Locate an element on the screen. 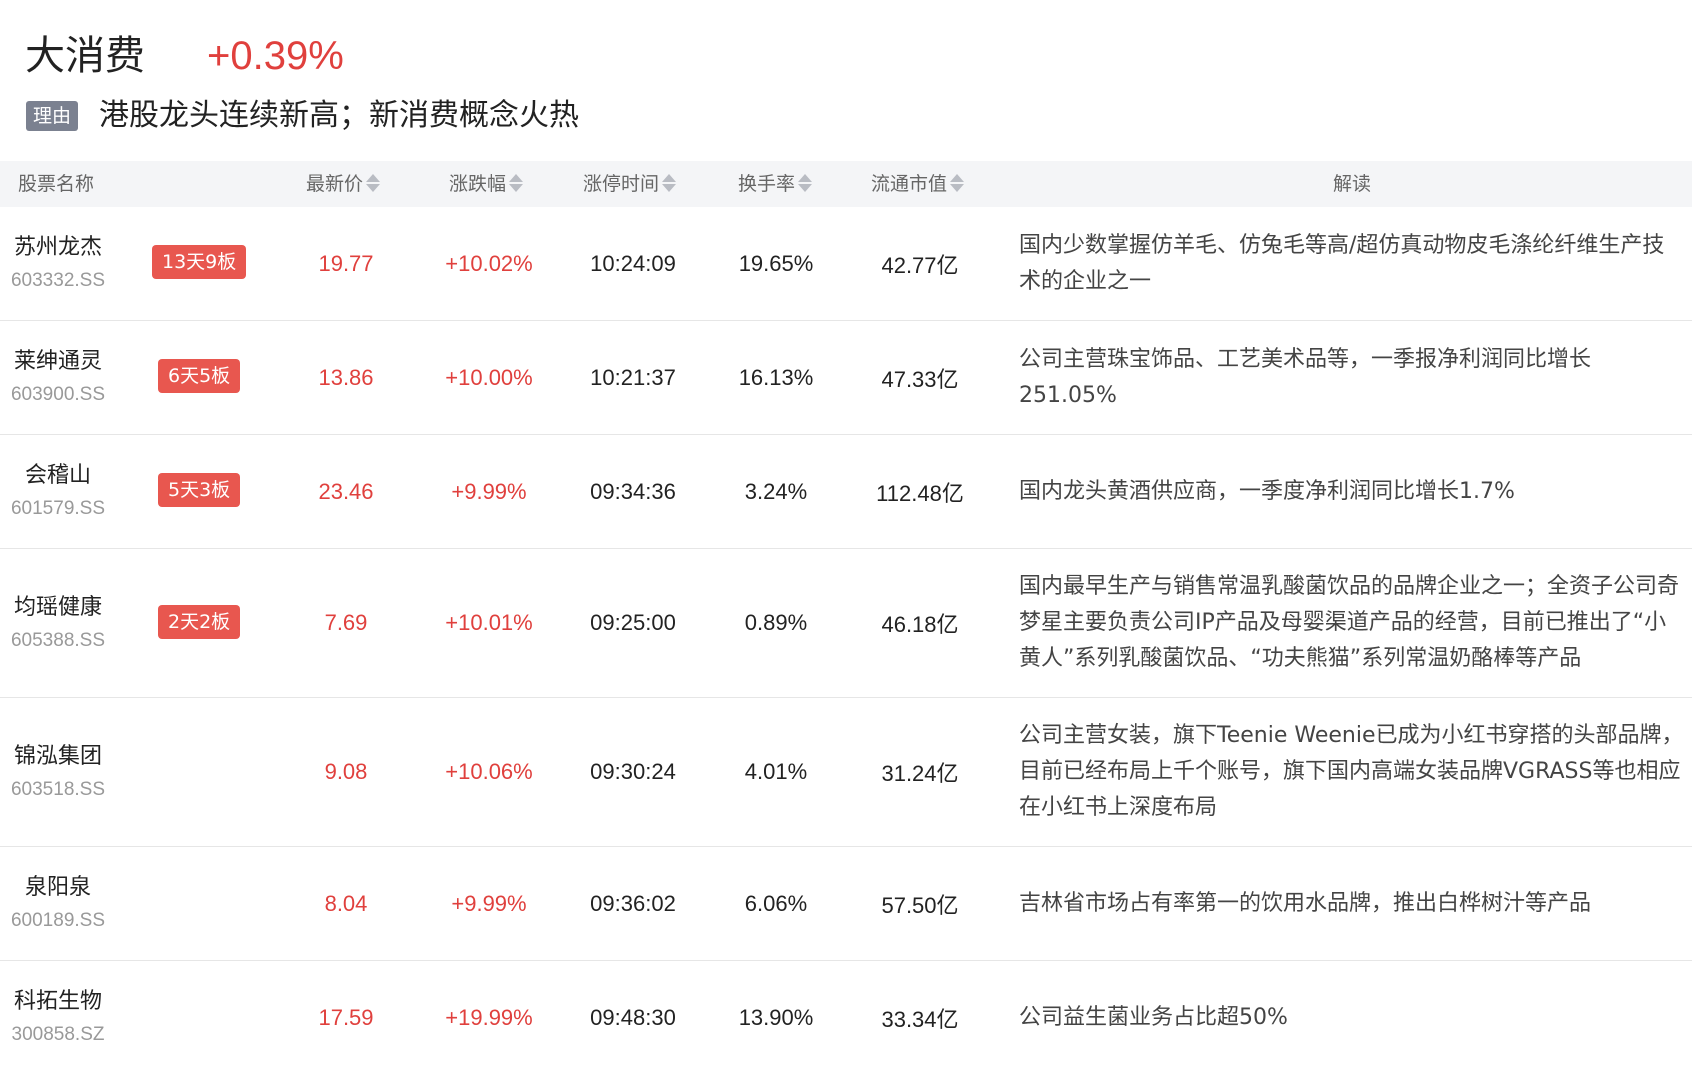 The height and width of the screenshot is (1075, 1692). stock-code: 603900.SS is located at coordinates (58, 394).